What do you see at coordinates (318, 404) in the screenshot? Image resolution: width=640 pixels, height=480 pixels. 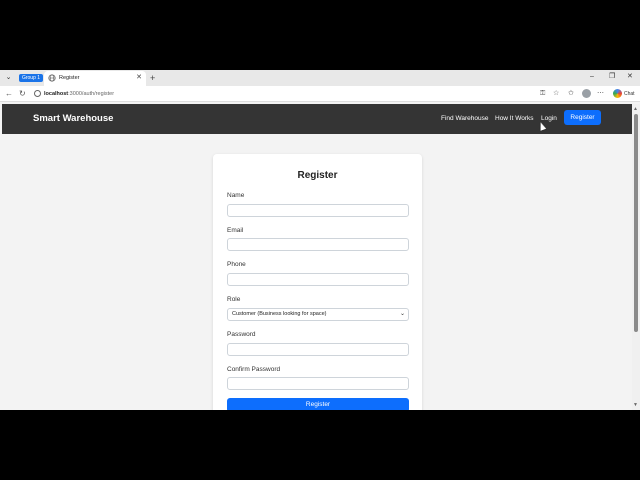 I see `register-submit-button: Register` at bounding box center [318, 404].